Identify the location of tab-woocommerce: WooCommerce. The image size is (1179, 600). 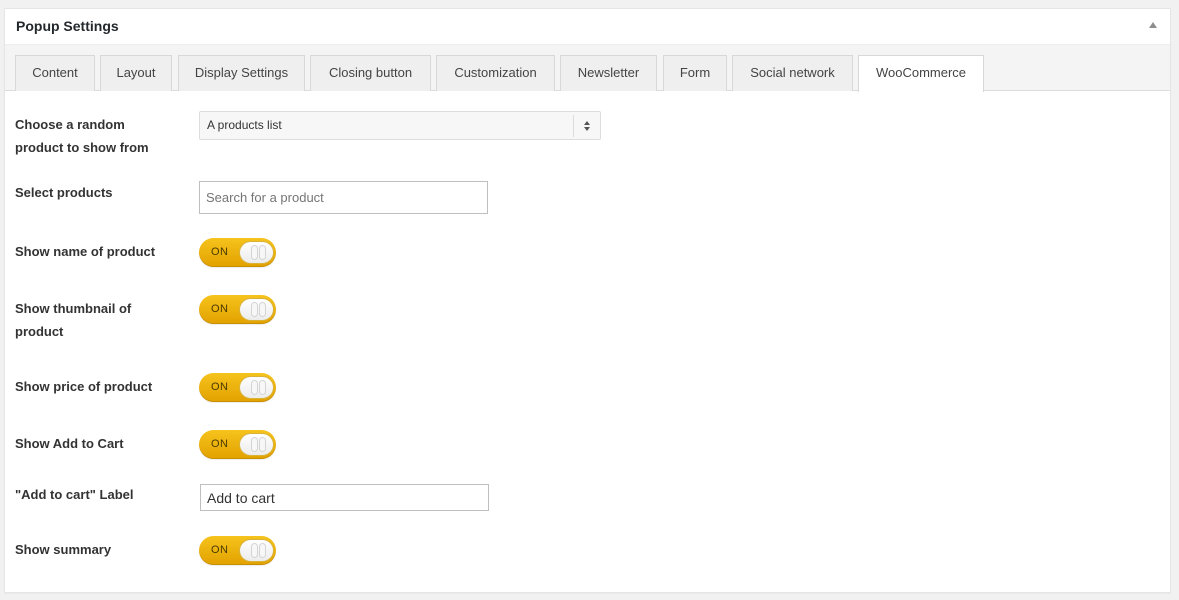
(921, 73).